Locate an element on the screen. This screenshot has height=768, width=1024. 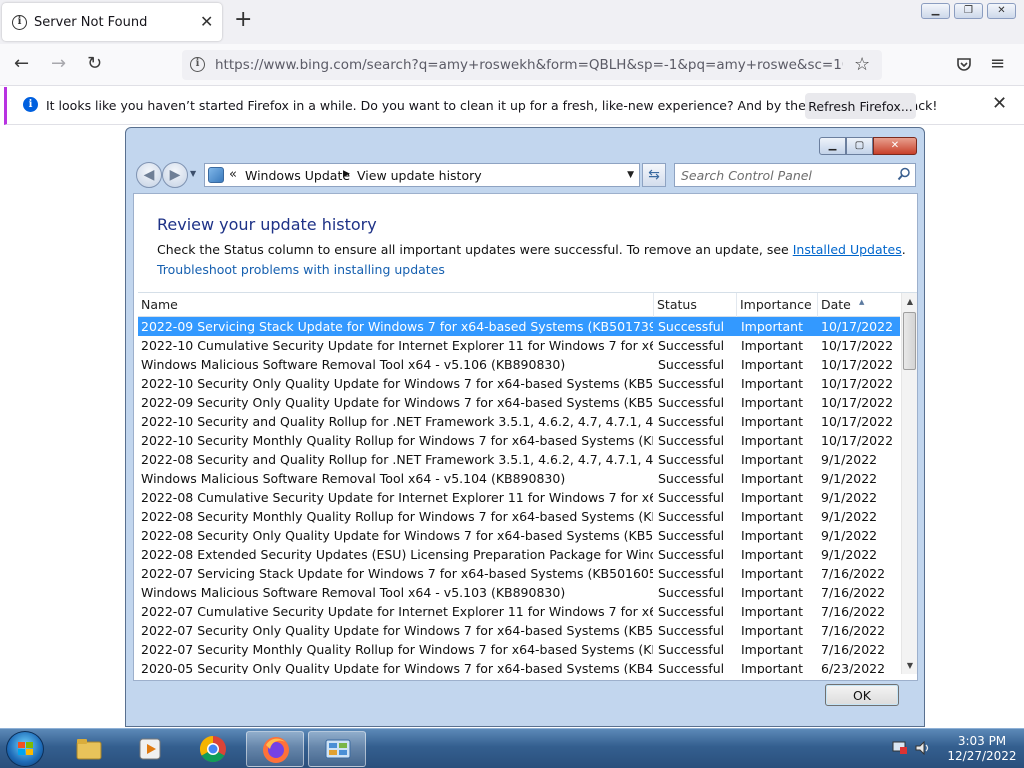
column-header-status: Status is located at coordinates (695, 305).